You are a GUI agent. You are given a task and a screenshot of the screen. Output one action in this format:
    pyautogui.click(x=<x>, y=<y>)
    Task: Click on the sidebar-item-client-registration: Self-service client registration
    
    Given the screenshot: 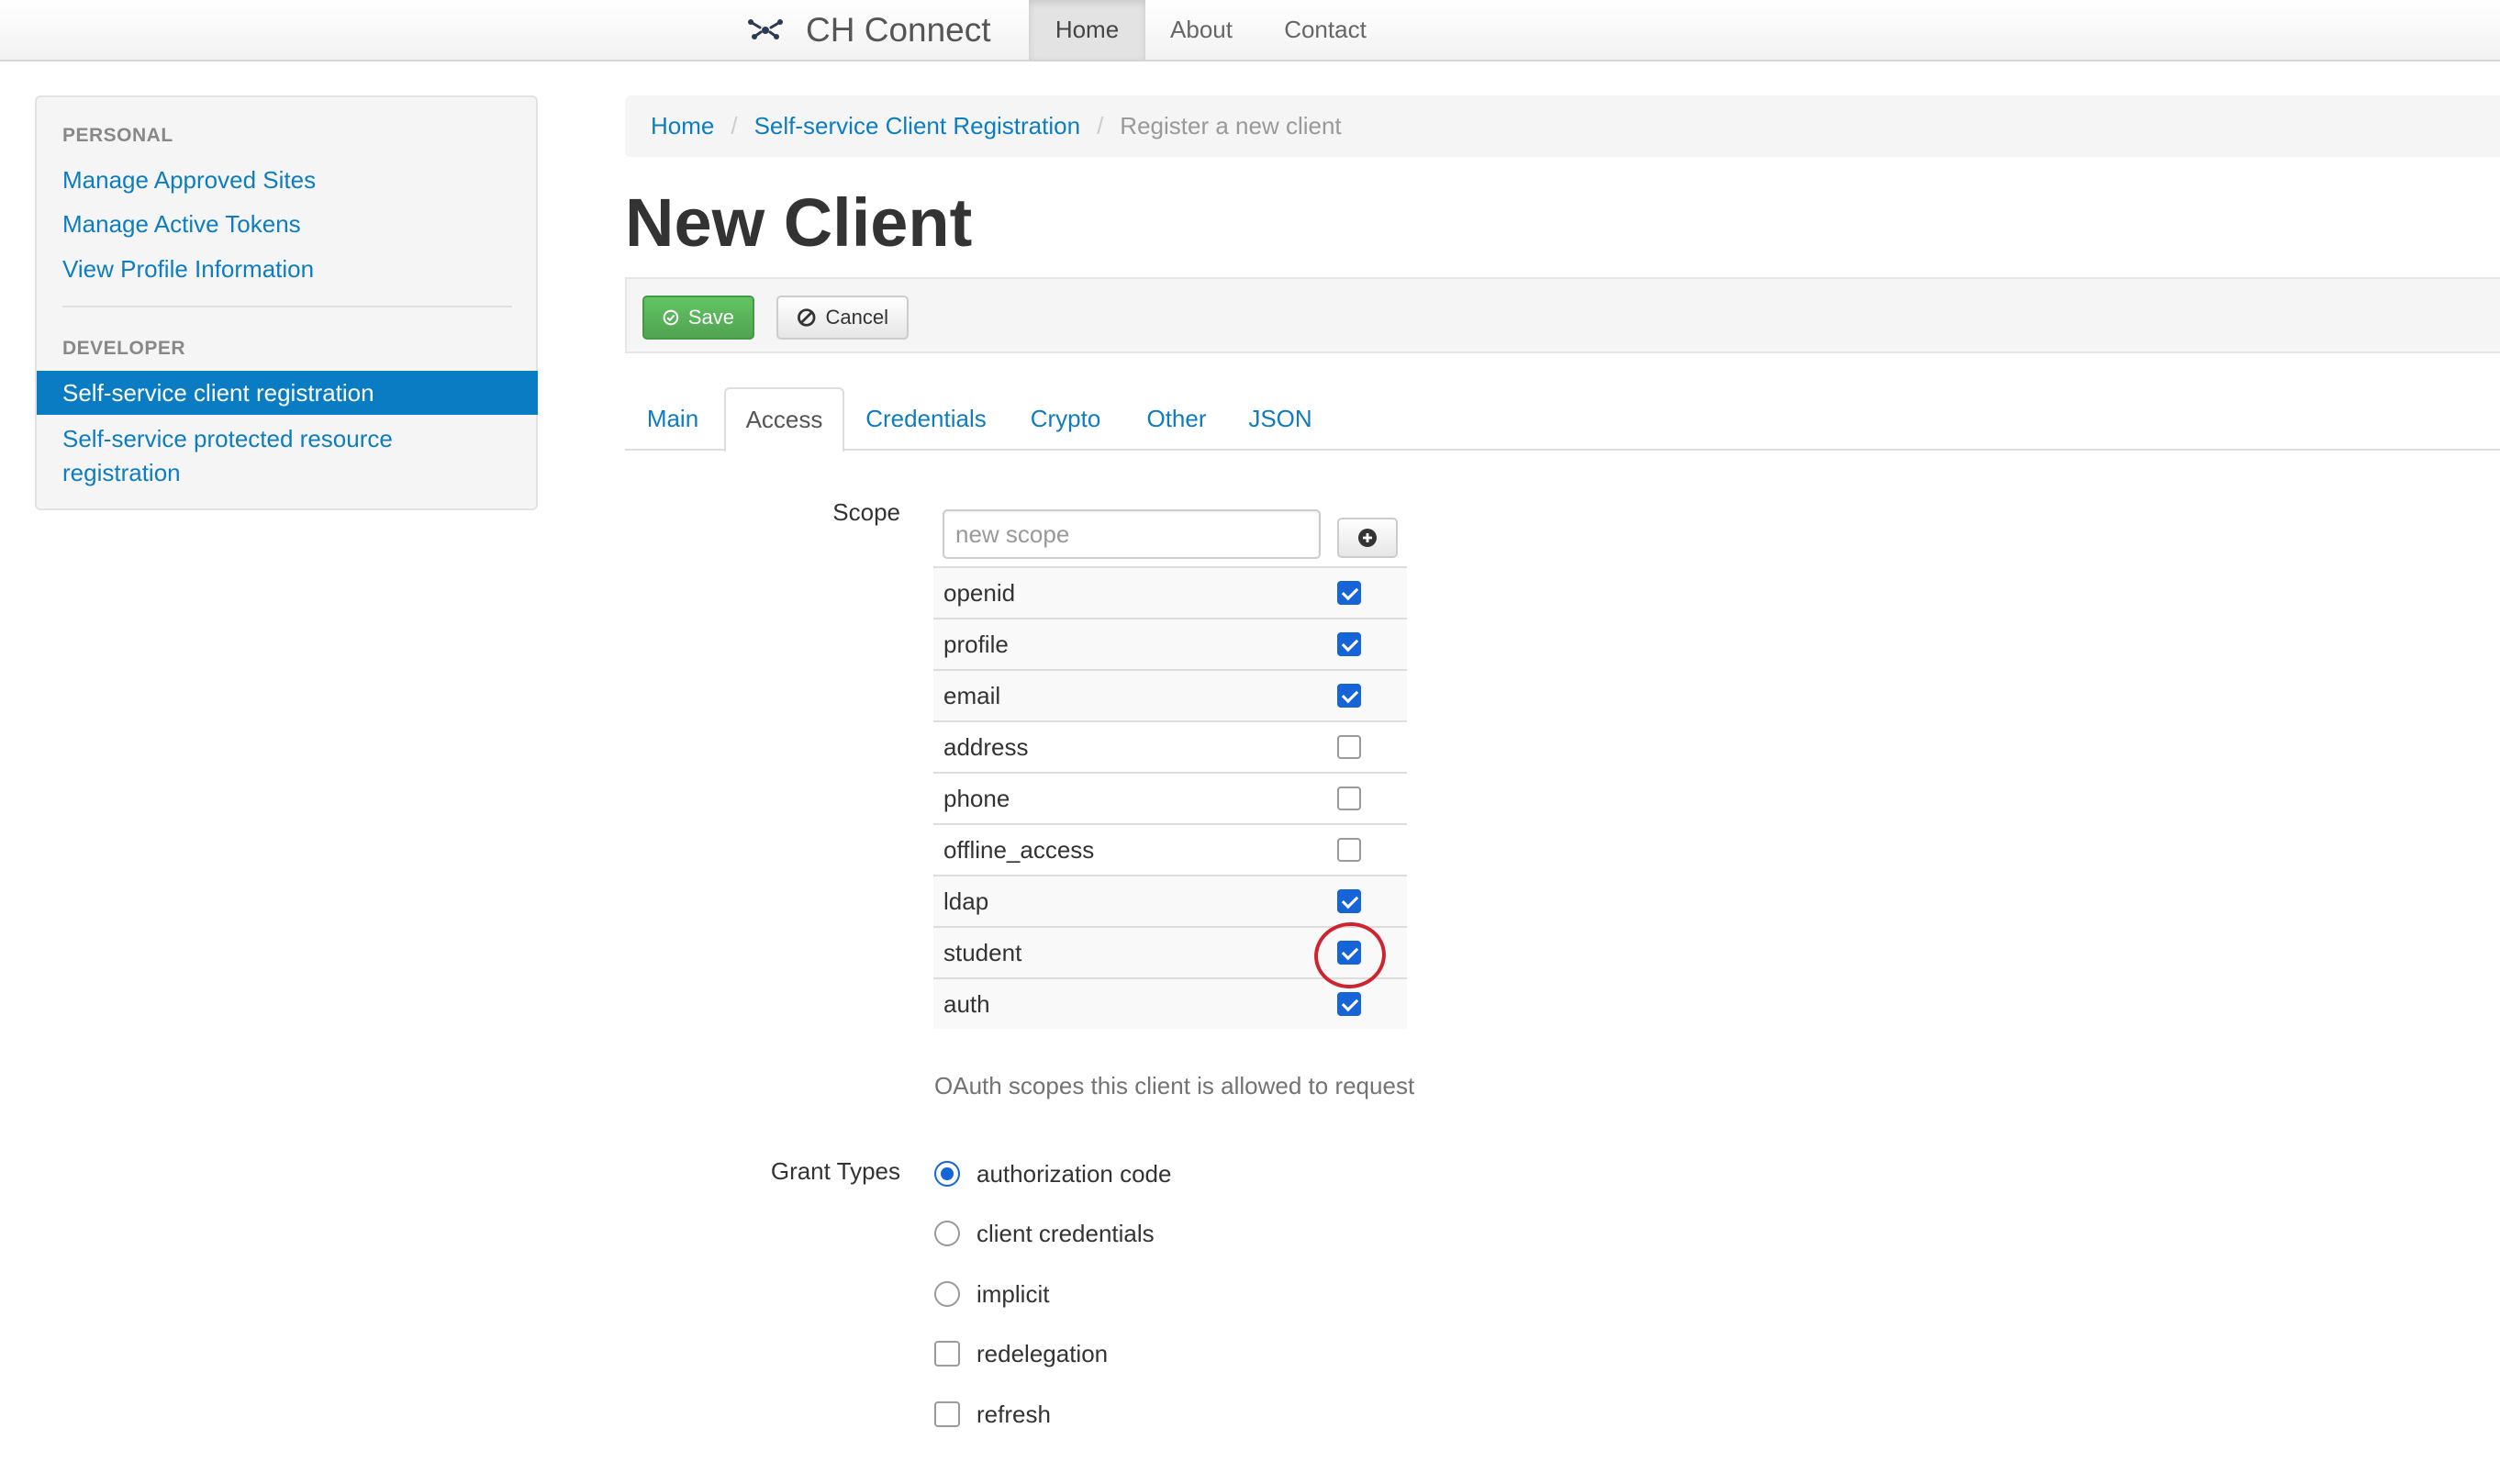 What is the action you would take?
    pyautogui.click(x=287, y=393)
    